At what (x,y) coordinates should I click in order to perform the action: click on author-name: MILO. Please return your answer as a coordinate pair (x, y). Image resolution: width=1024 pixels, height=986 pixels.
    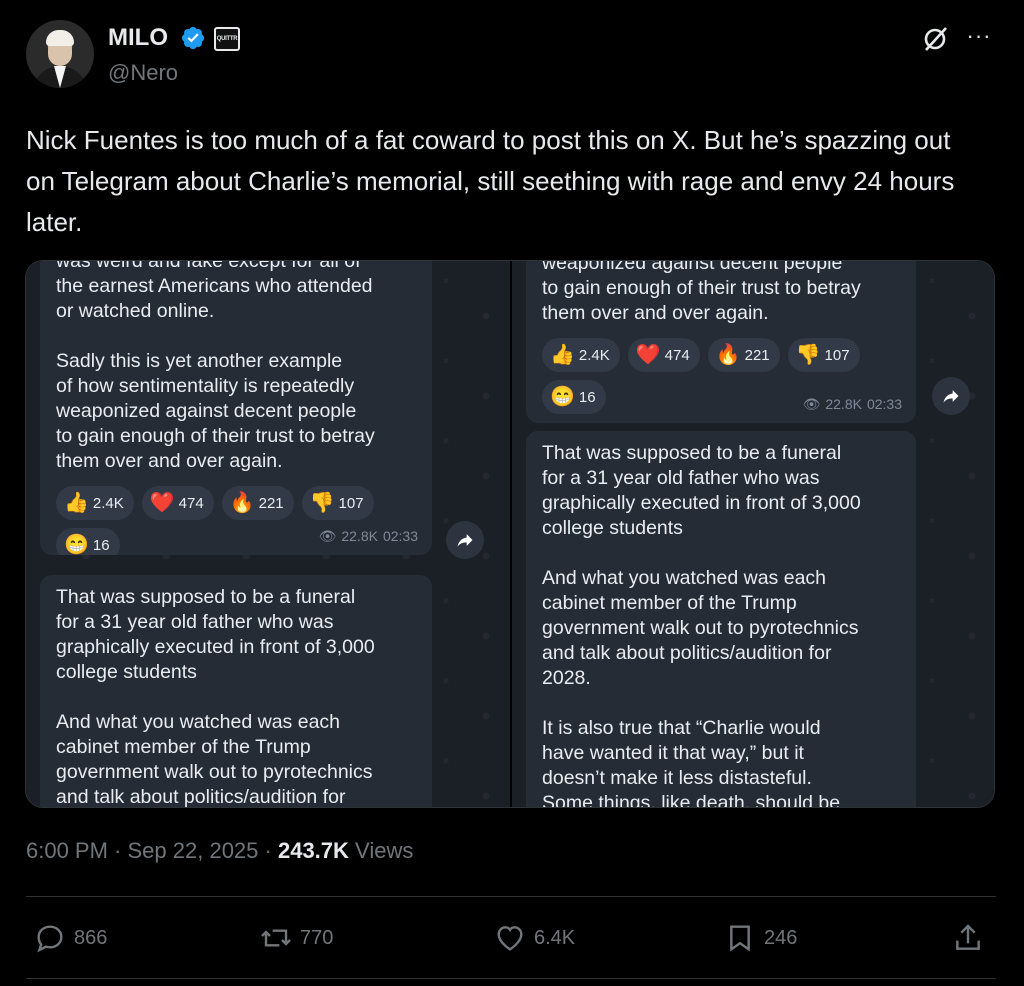
    Looking at the image, I should click on (138, 38).